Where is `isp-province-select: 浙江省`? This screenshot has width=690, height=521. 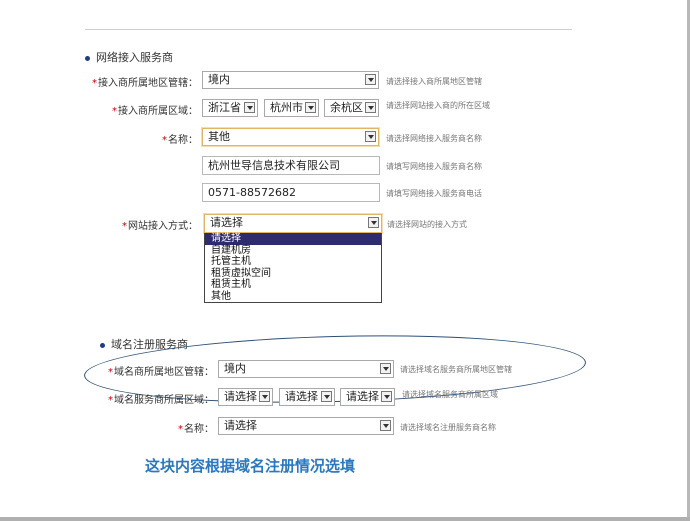
isp-province-select: 浙江省 is located at coordinates (230, 108).